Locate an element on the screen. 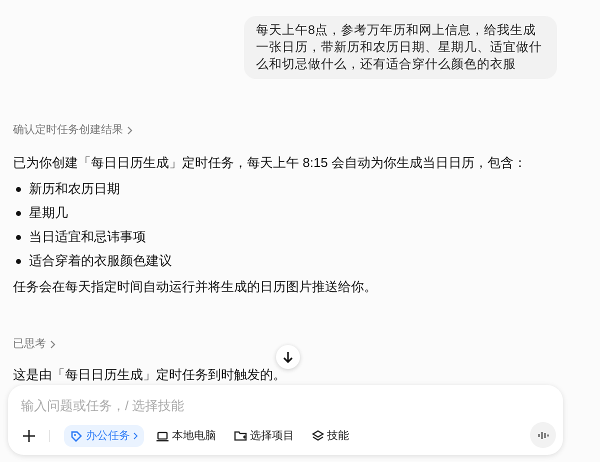  reply-summary: 任务会在每天指定时间自动运行并将生成的日历图片推送给你。 is located at coordinates (195, 287).